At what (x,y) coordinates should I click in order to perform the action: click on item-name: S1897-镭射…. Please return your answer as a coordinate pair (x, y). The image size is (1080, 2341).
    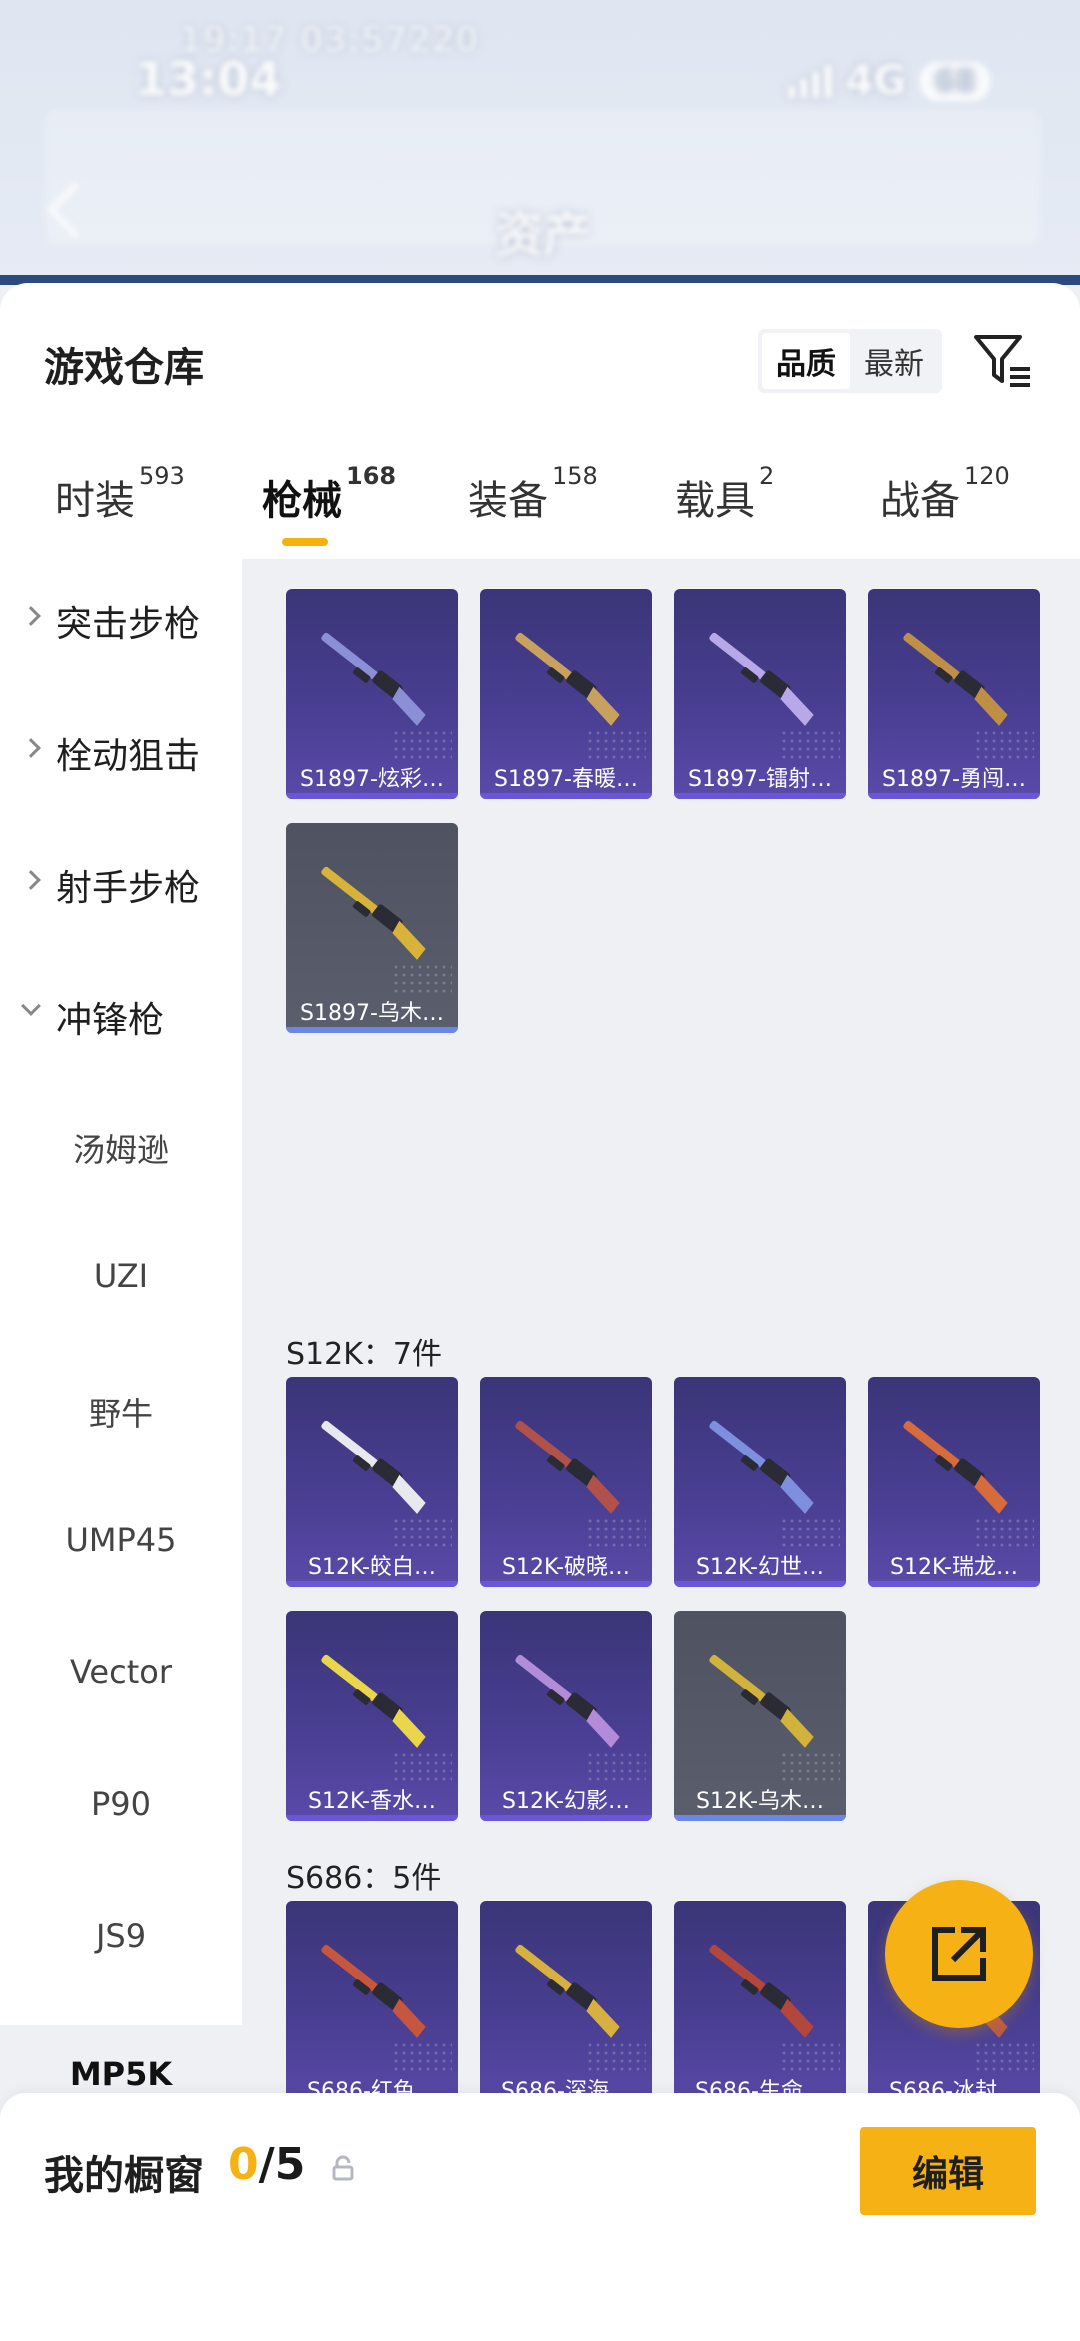
    Looking at the image, I should click on (760, 779).